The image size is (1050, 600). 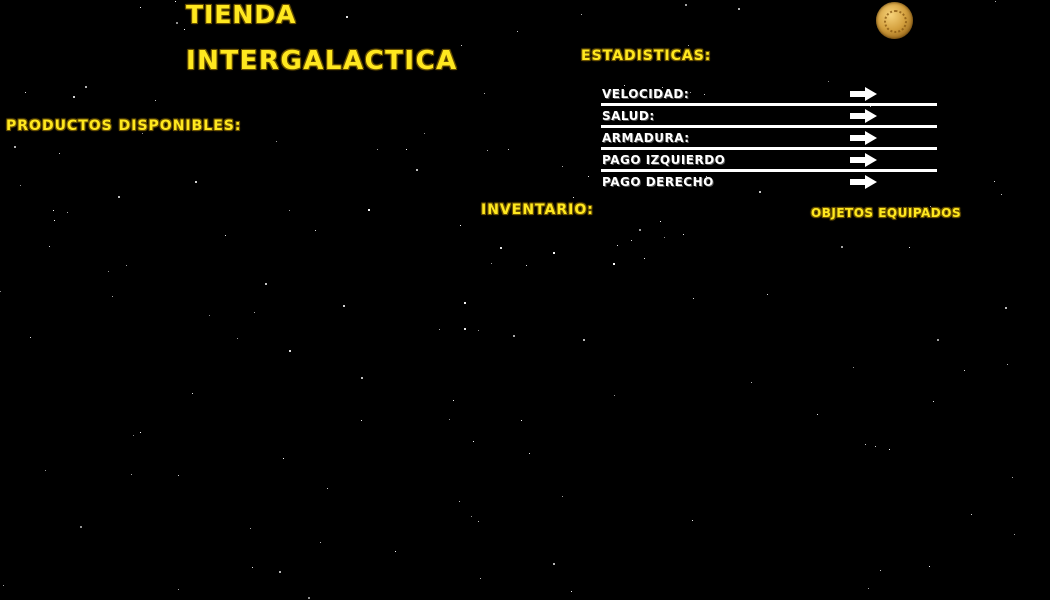 What do you see at coordinates (124, 126) in the screenshot?
I see `products-available-label: PRODUCTOS DISPONIBLES:` at bounding box center [124, 126].